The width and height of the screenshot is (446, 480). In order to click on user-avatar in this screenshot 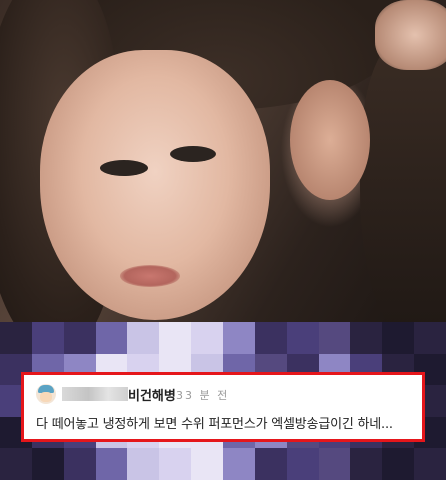, I will do `click(46, 394)`.